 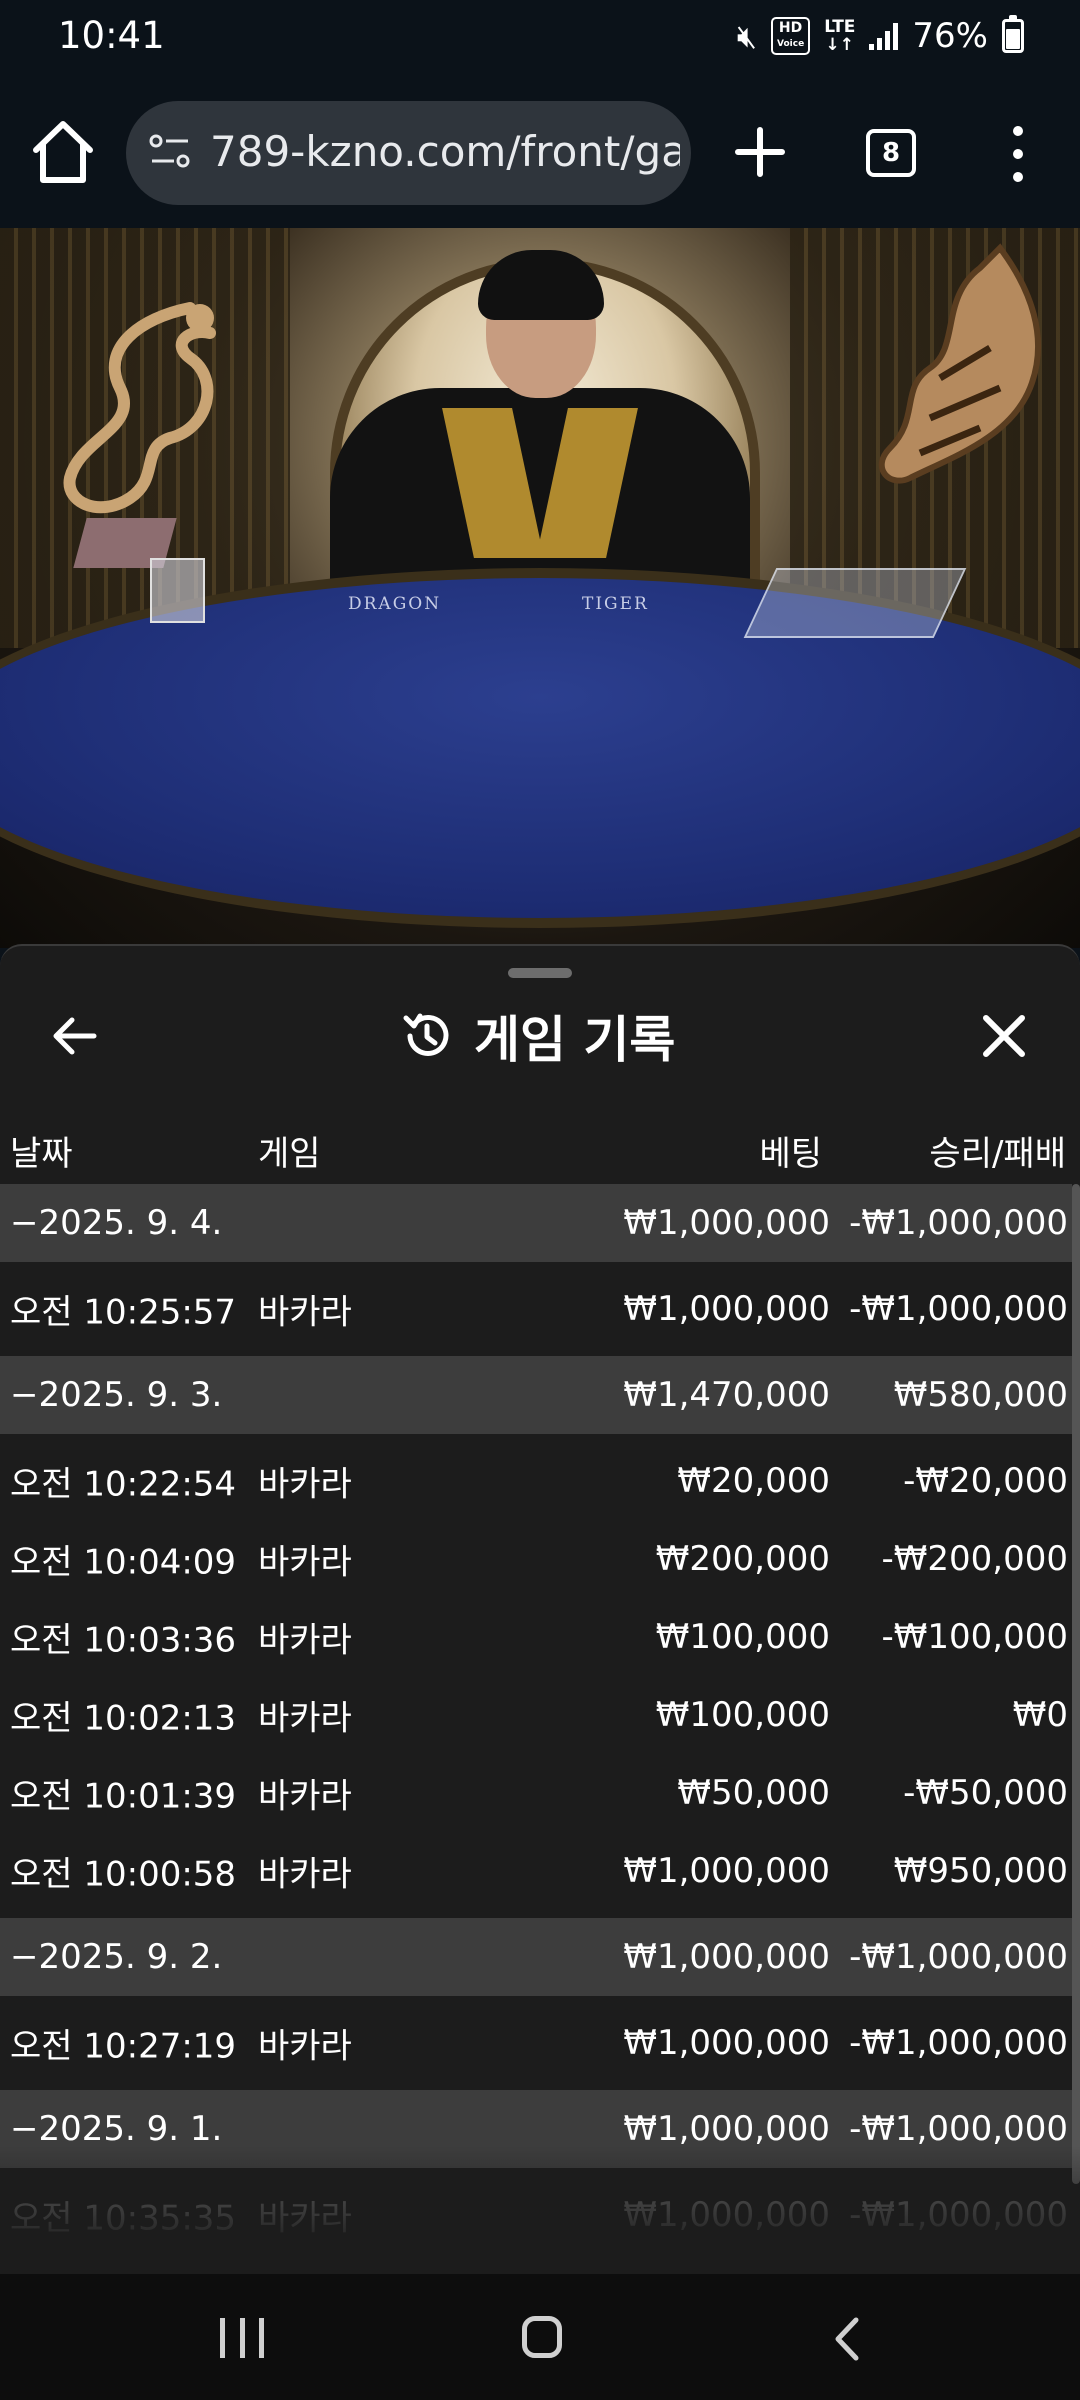 I want to click on row-result: ₩0, so click(x=1040, y=1715).